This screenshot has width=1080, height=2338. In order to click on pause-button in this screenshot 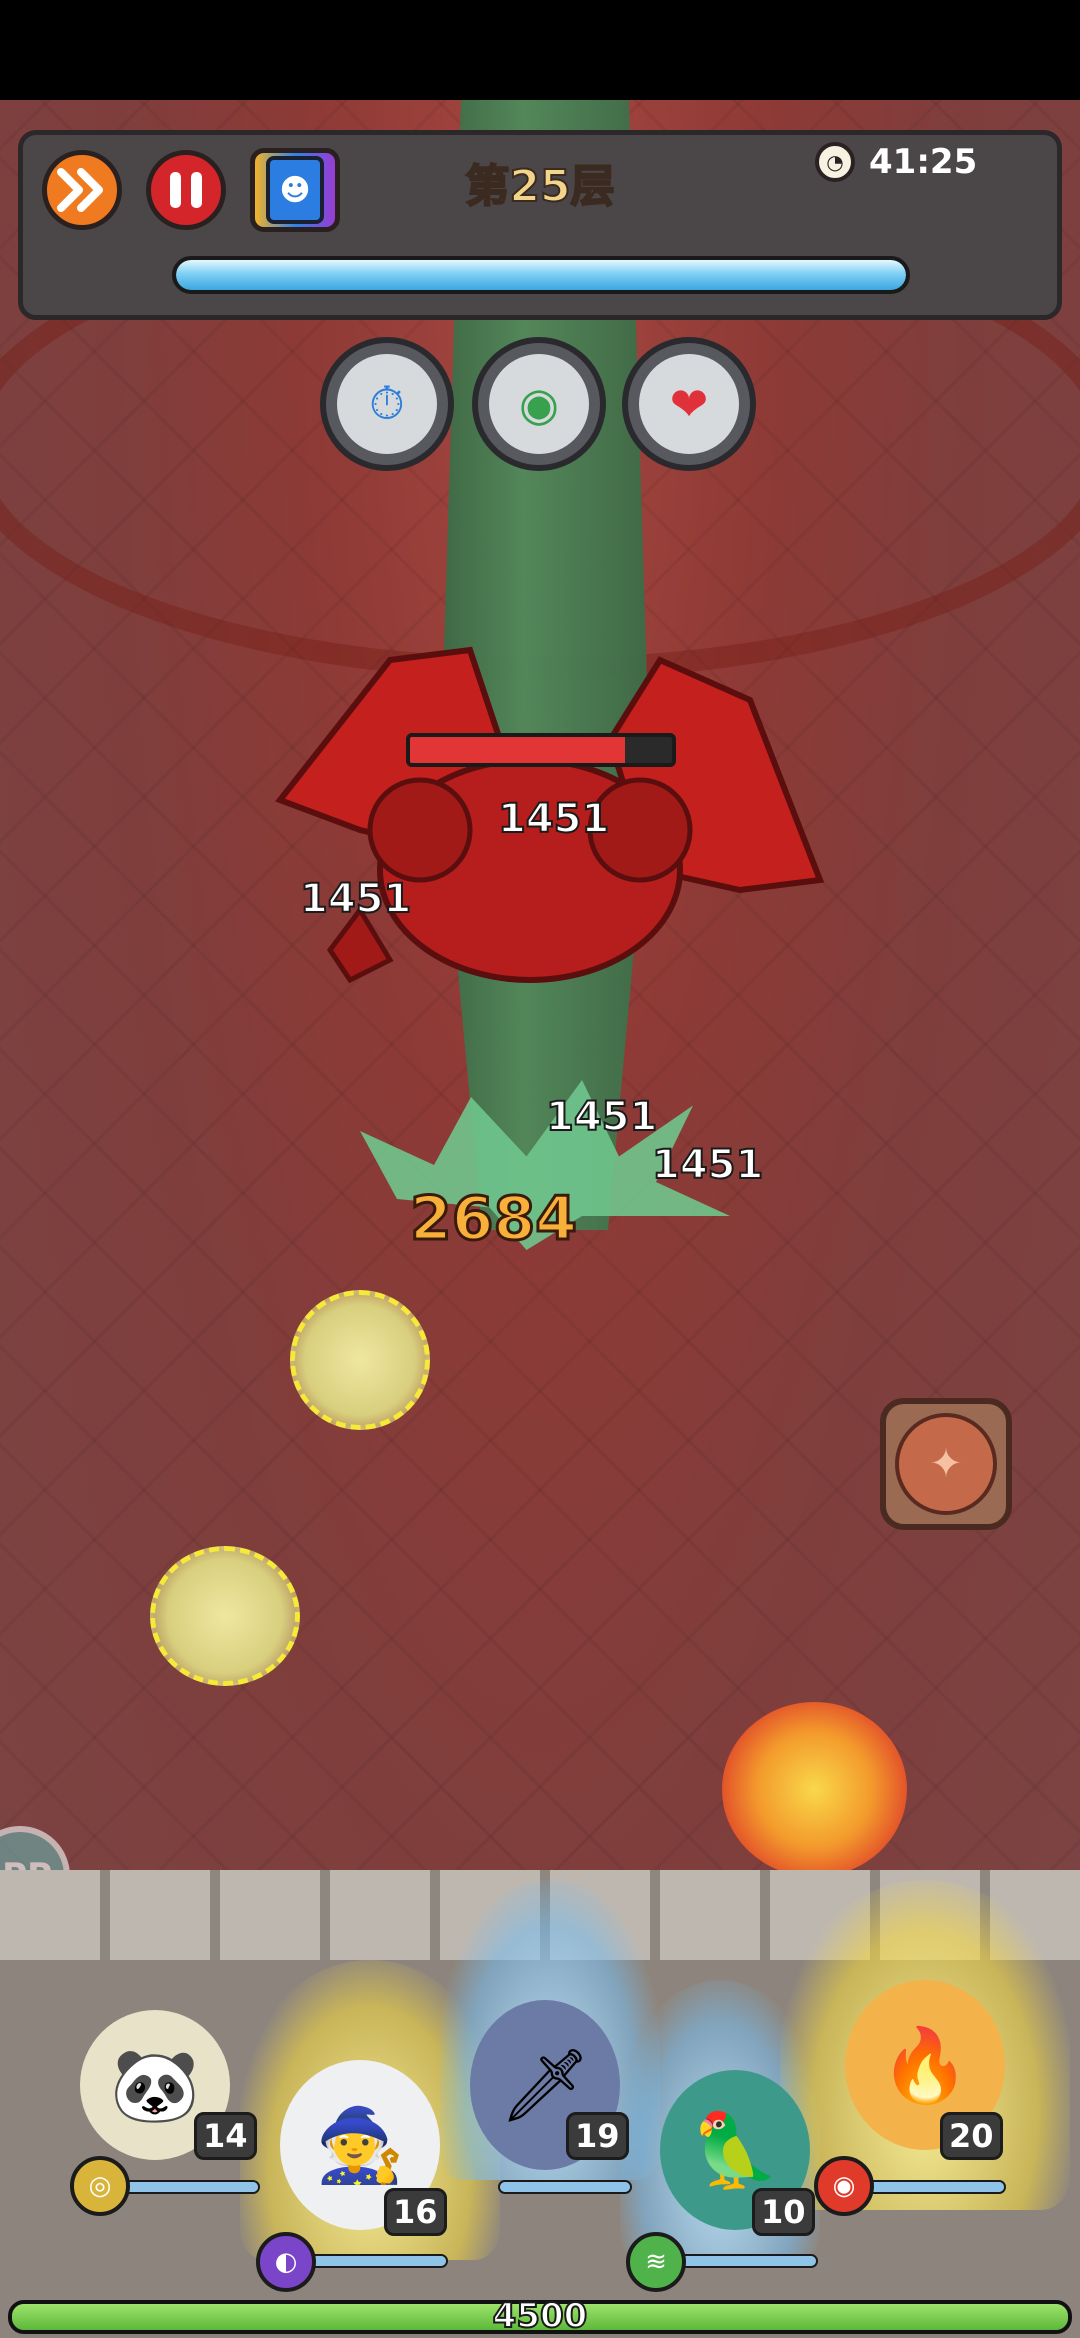, I will do `click(186, 190)`.